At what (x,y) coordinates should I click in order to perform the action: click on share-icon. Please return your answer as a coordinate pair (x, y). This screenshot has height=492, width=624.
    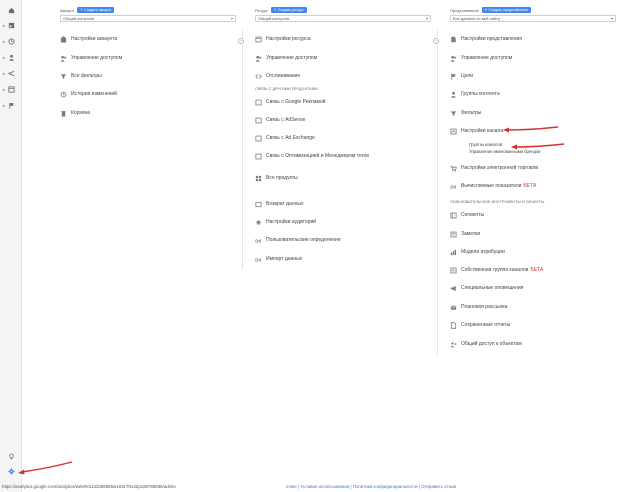
    Looking at the image, I should click on (453, 344).